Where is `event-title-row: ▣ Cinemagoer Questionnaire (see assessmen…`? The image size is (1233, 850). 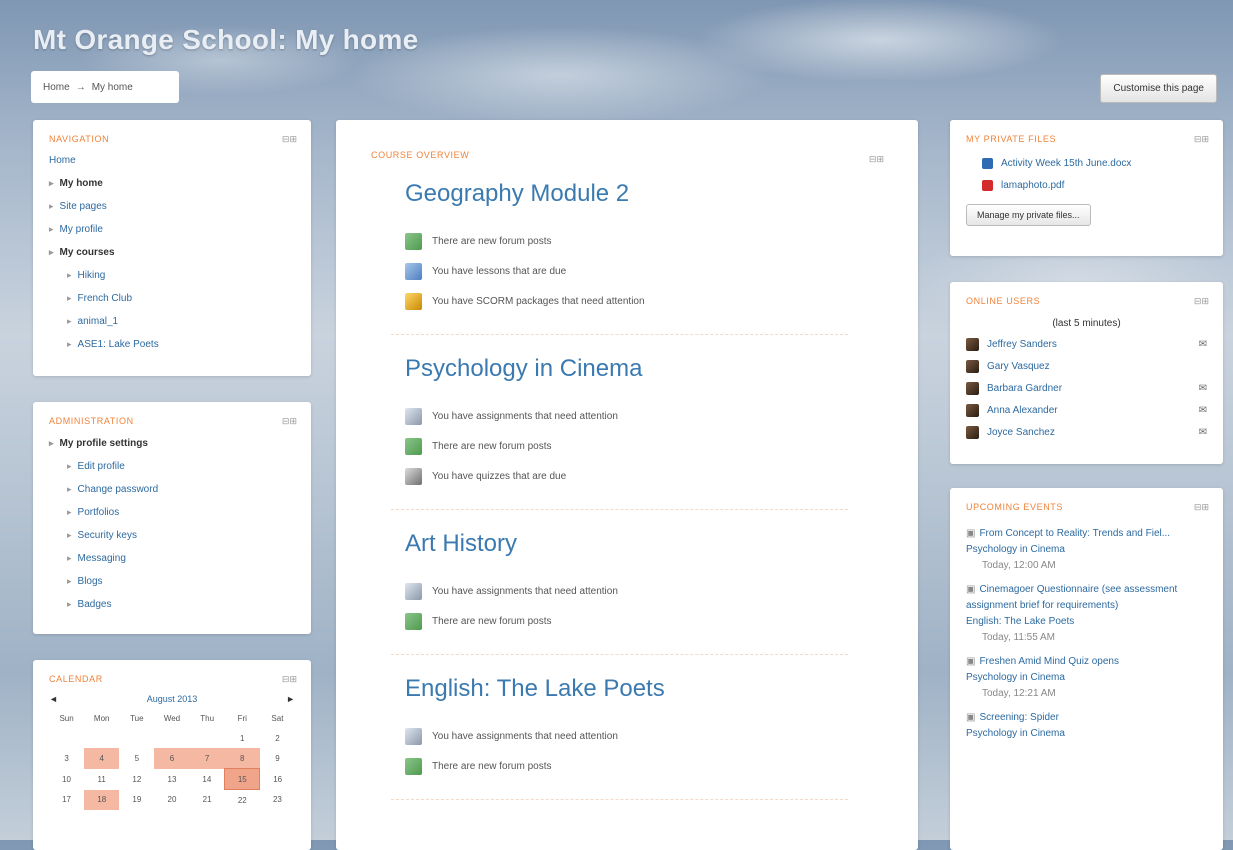
event-title-row: ▣ Cinemagoer Questionnaire (see assessmen… is located at coordinates (1086, 598).